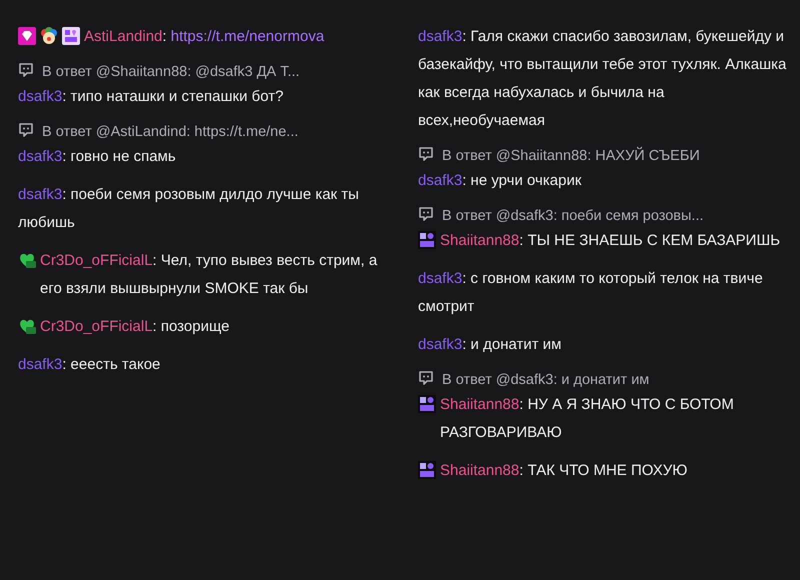  I want to click on chat-message: dsafk3: поеби семя розовым дилдо лучше как ты любишь, so click(189, 209).